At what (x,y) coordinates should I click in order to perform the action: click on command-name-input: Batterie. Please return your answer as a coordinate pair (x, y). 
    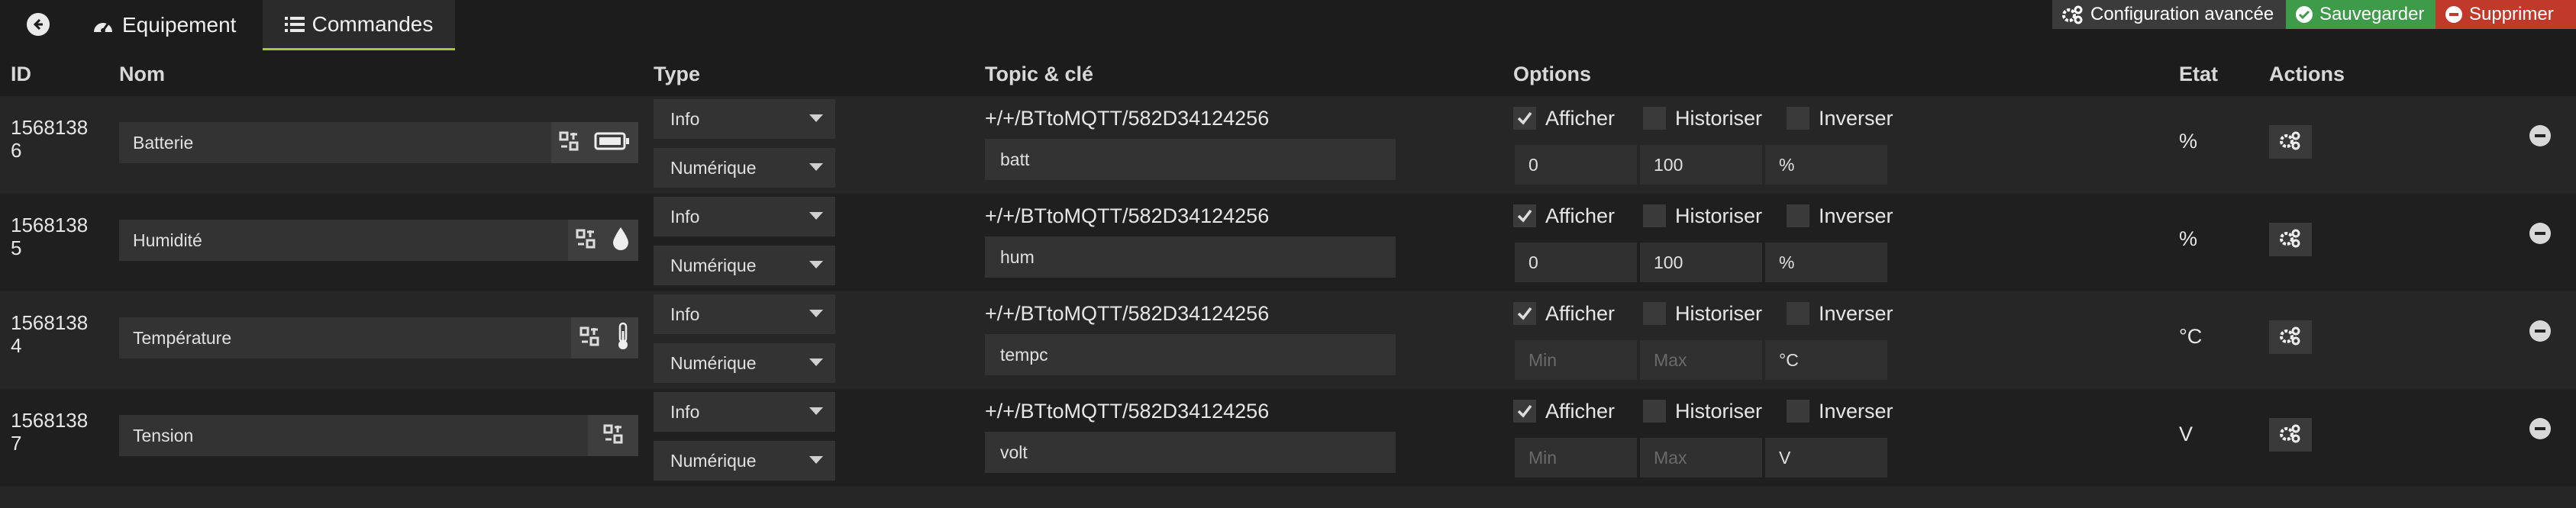
    Looking at the image, I should click on (335, 142).